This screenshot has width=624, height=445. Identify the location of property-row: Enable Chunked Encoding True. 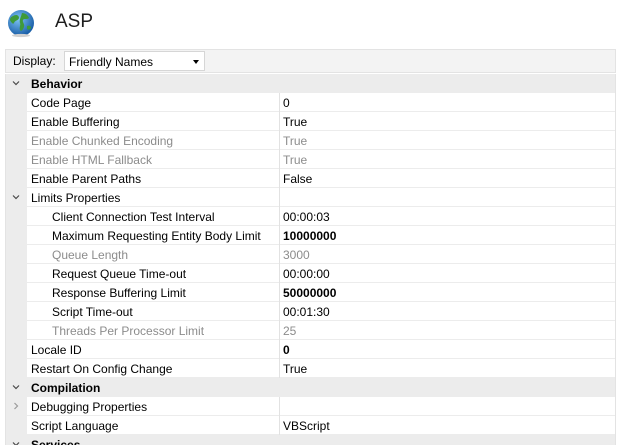
(310, 140).